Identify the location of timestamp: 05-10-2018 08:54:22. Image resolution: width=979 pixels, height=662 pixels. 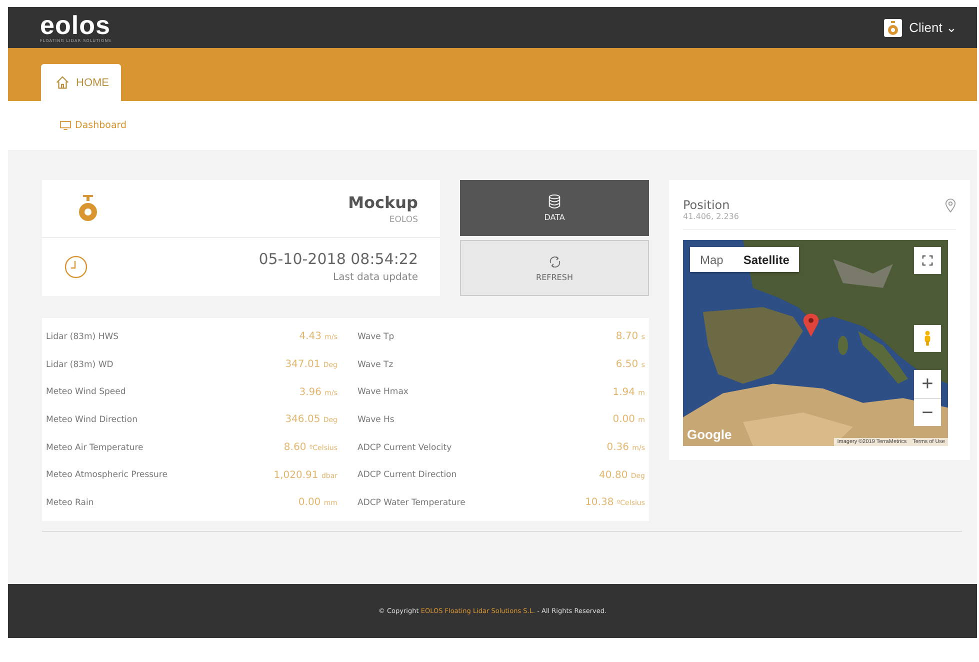
(338, 259).